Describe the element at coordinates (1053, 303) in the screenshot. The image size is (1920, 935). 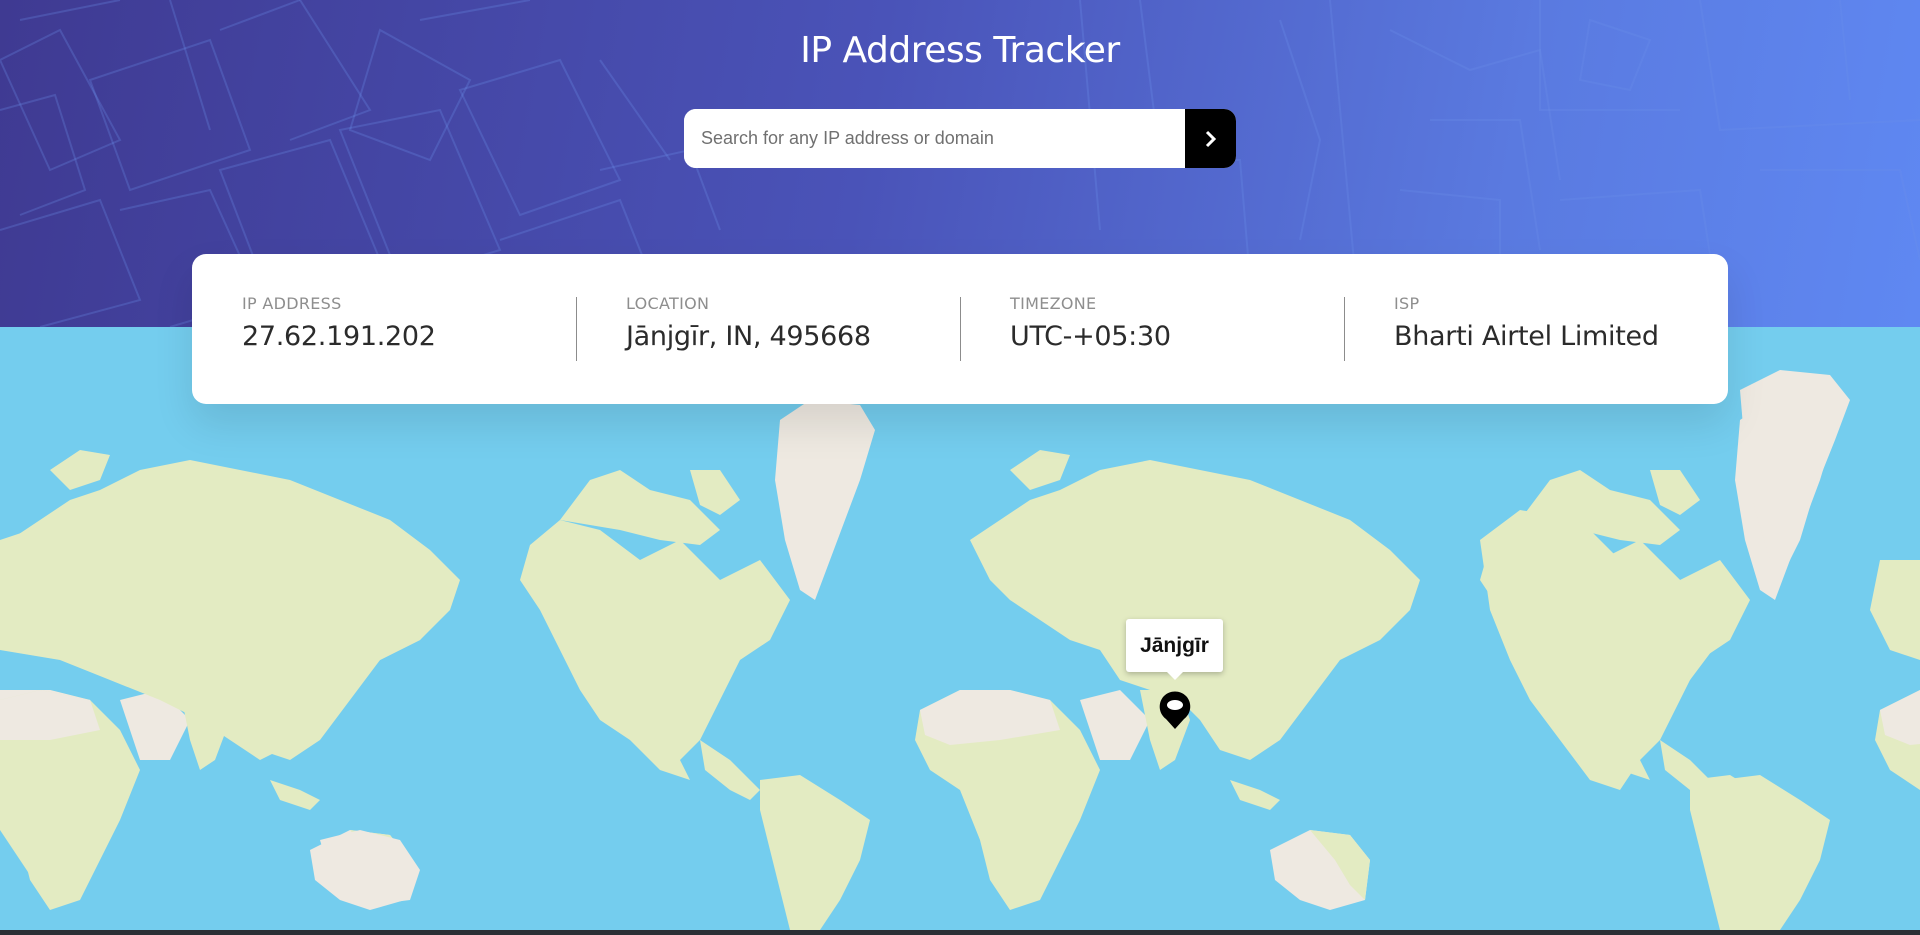
I see `timezone-label: TIMEZONE` at that location.